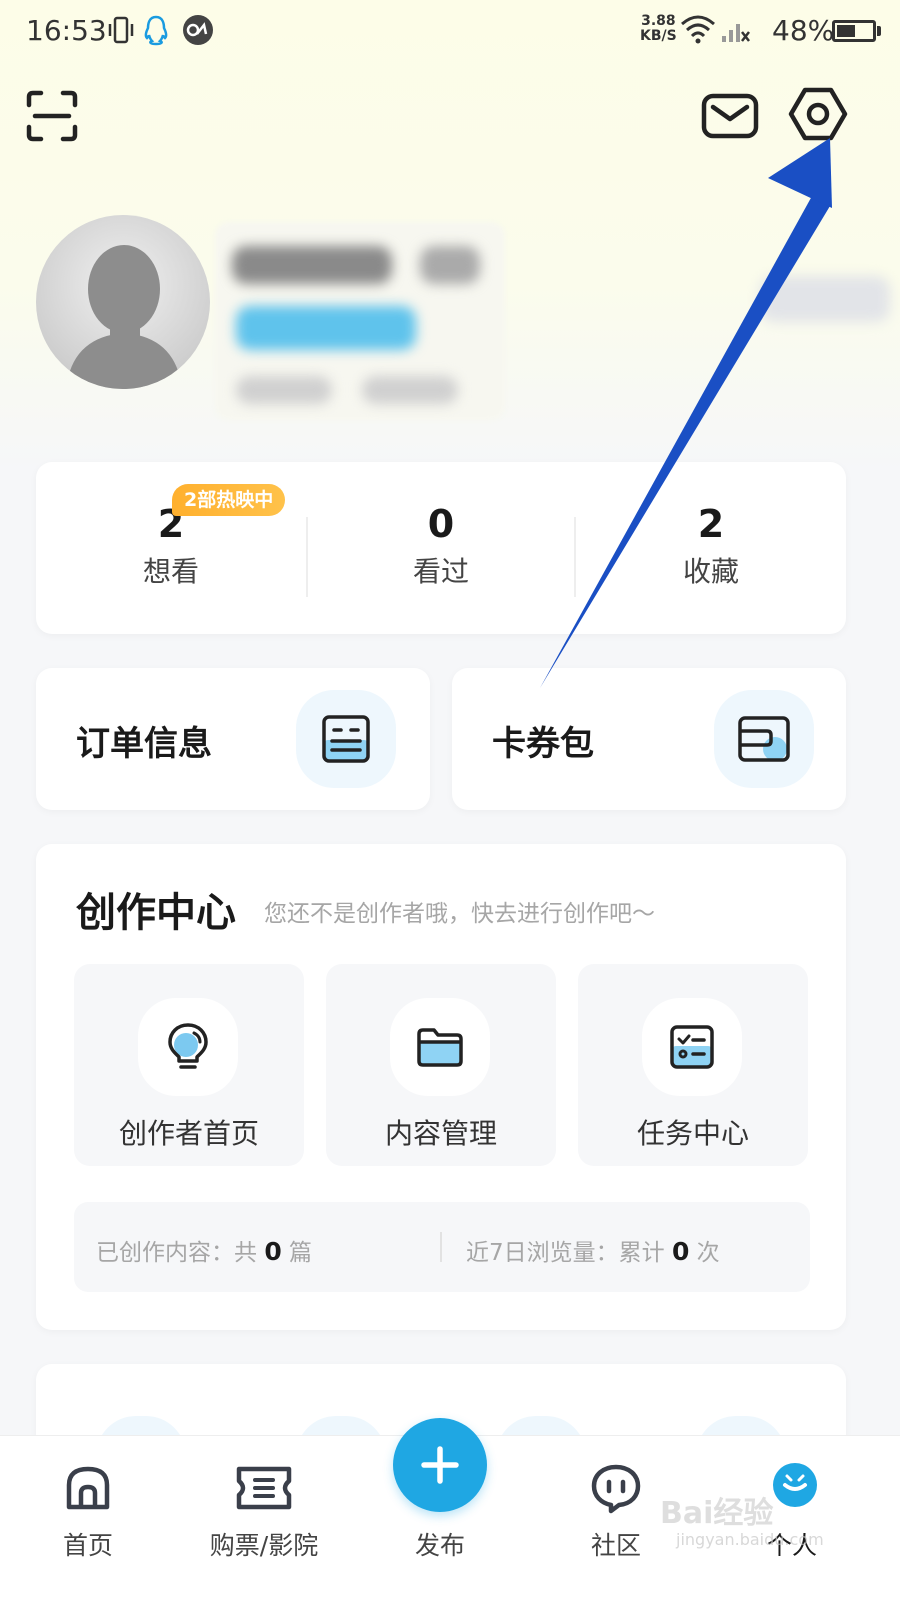 The height and width of the screenshot is (1601, 900). Describe the element at coordinates (717, 1513) in the screenshot. I see `watermark: Bai经验` at that location.